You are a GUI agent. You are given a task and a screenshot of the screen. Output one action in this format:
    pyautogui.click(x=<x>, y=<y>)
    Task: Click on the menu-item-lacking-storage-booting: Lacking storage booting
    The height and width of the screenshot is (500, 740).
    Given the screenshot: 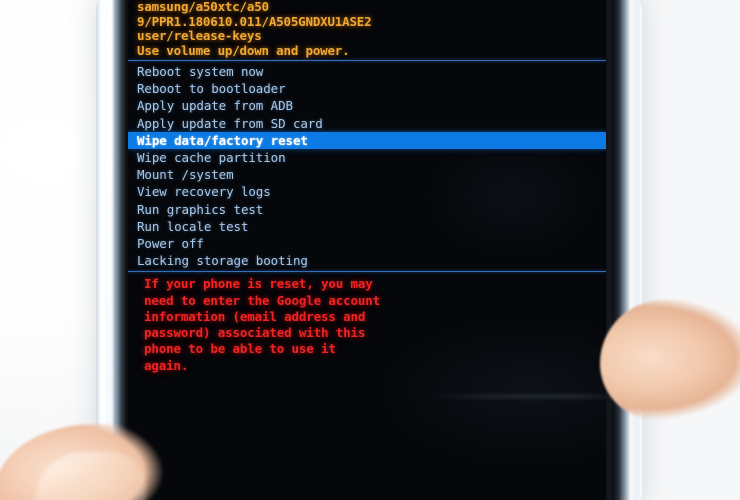 What is the action you would take?
    pyautogui.click(x=367, y=260)
    